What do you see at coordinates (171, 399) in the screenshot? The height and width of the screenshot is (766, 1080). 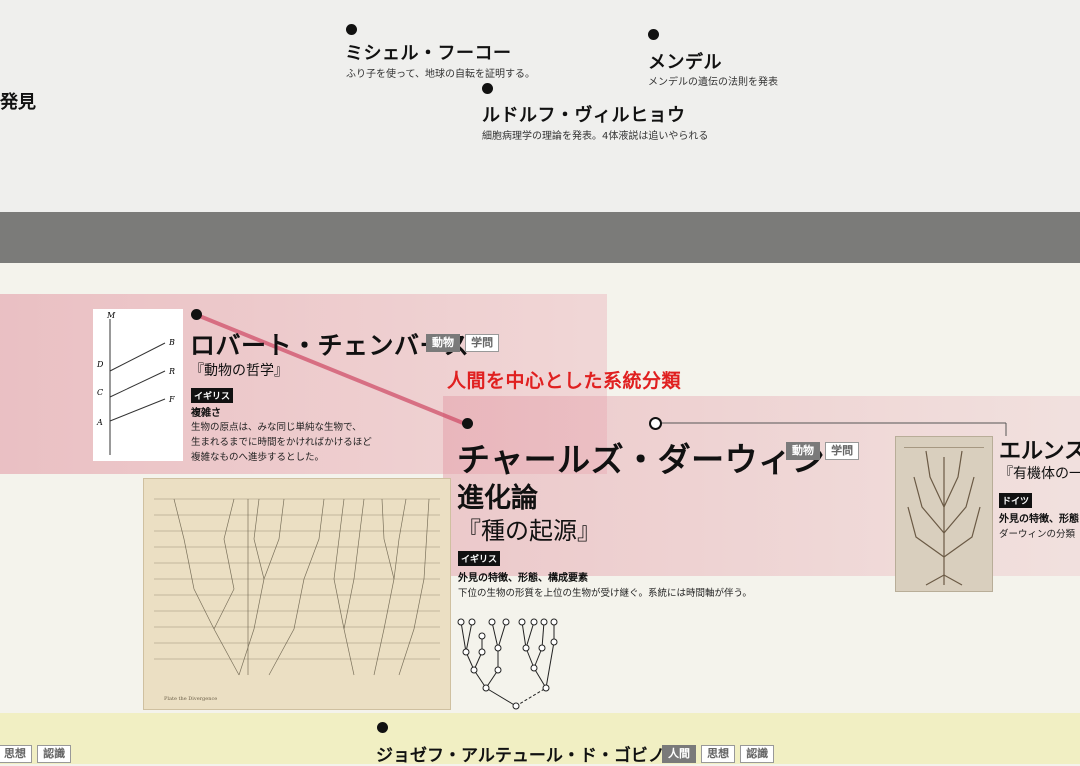 I see `figure-label-f: F` at bounding box center [171, 399].